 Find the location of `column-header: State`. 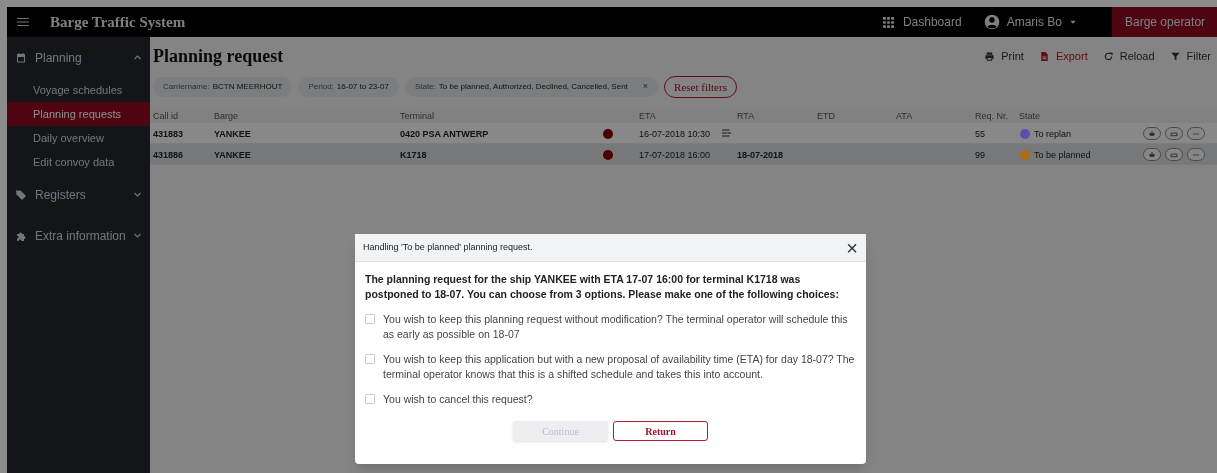

column-header: State is located at coordinates (1029, 116).